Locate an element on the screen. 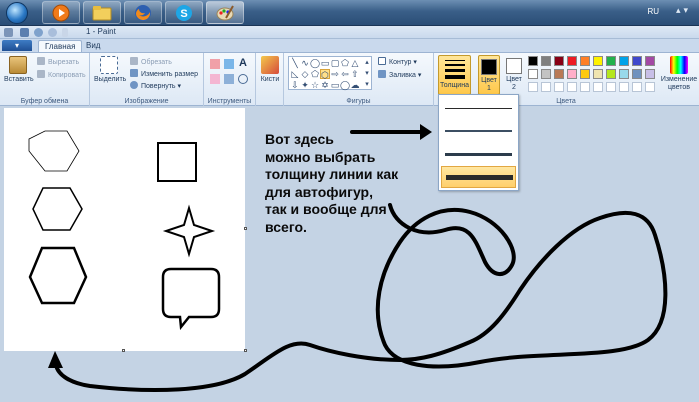  shape-hexagon-icon: ⬡ is located at coordinates (325, 74).